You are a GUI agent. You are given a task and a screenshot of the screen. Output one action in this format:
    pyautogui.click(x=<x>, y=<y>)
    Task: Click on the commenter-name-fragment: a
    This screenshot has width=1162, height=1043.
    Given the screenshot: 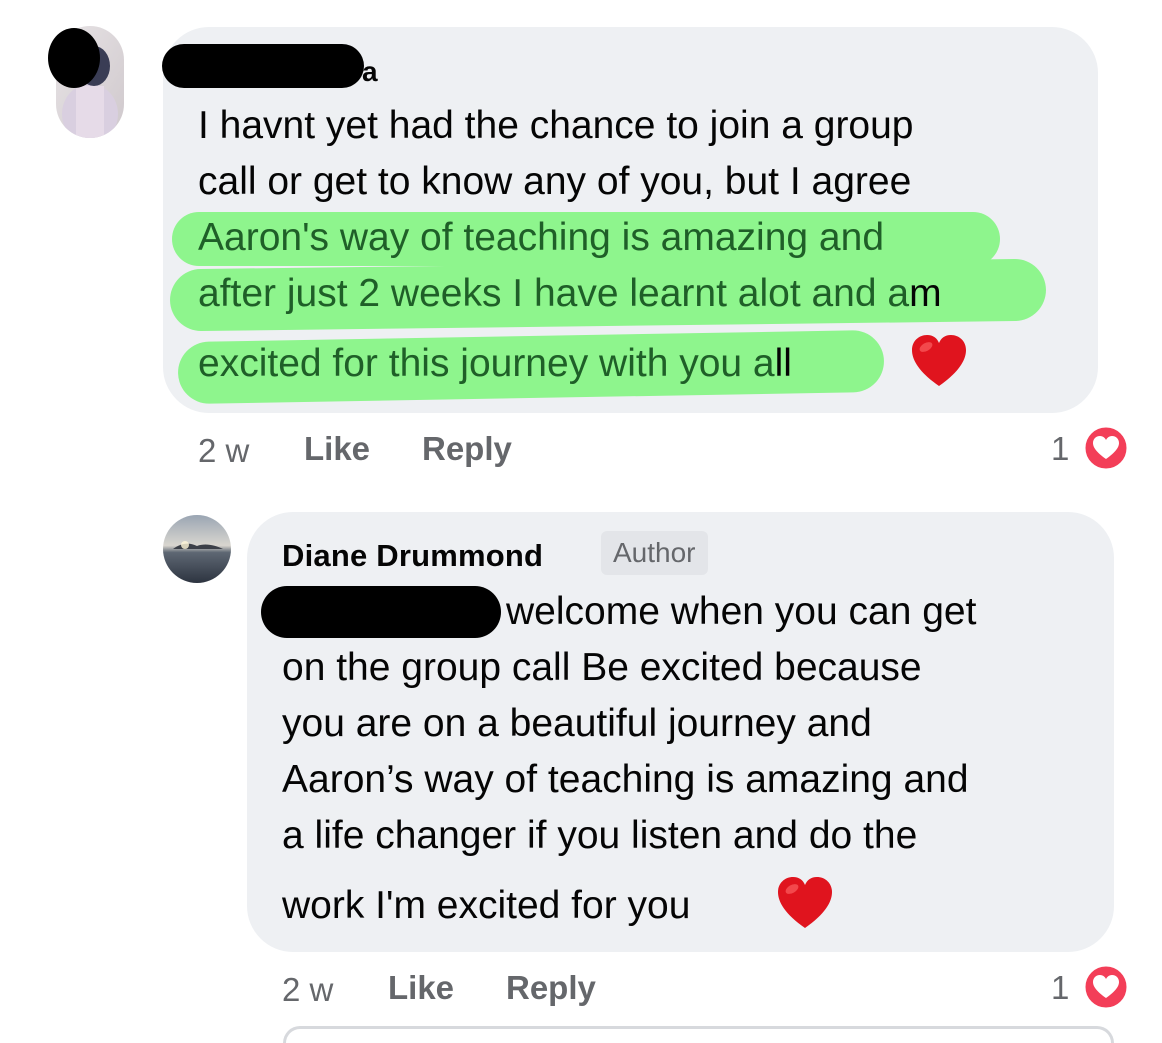 What is the action you would take?
    pyautogui.click(x=370, y=72)
    